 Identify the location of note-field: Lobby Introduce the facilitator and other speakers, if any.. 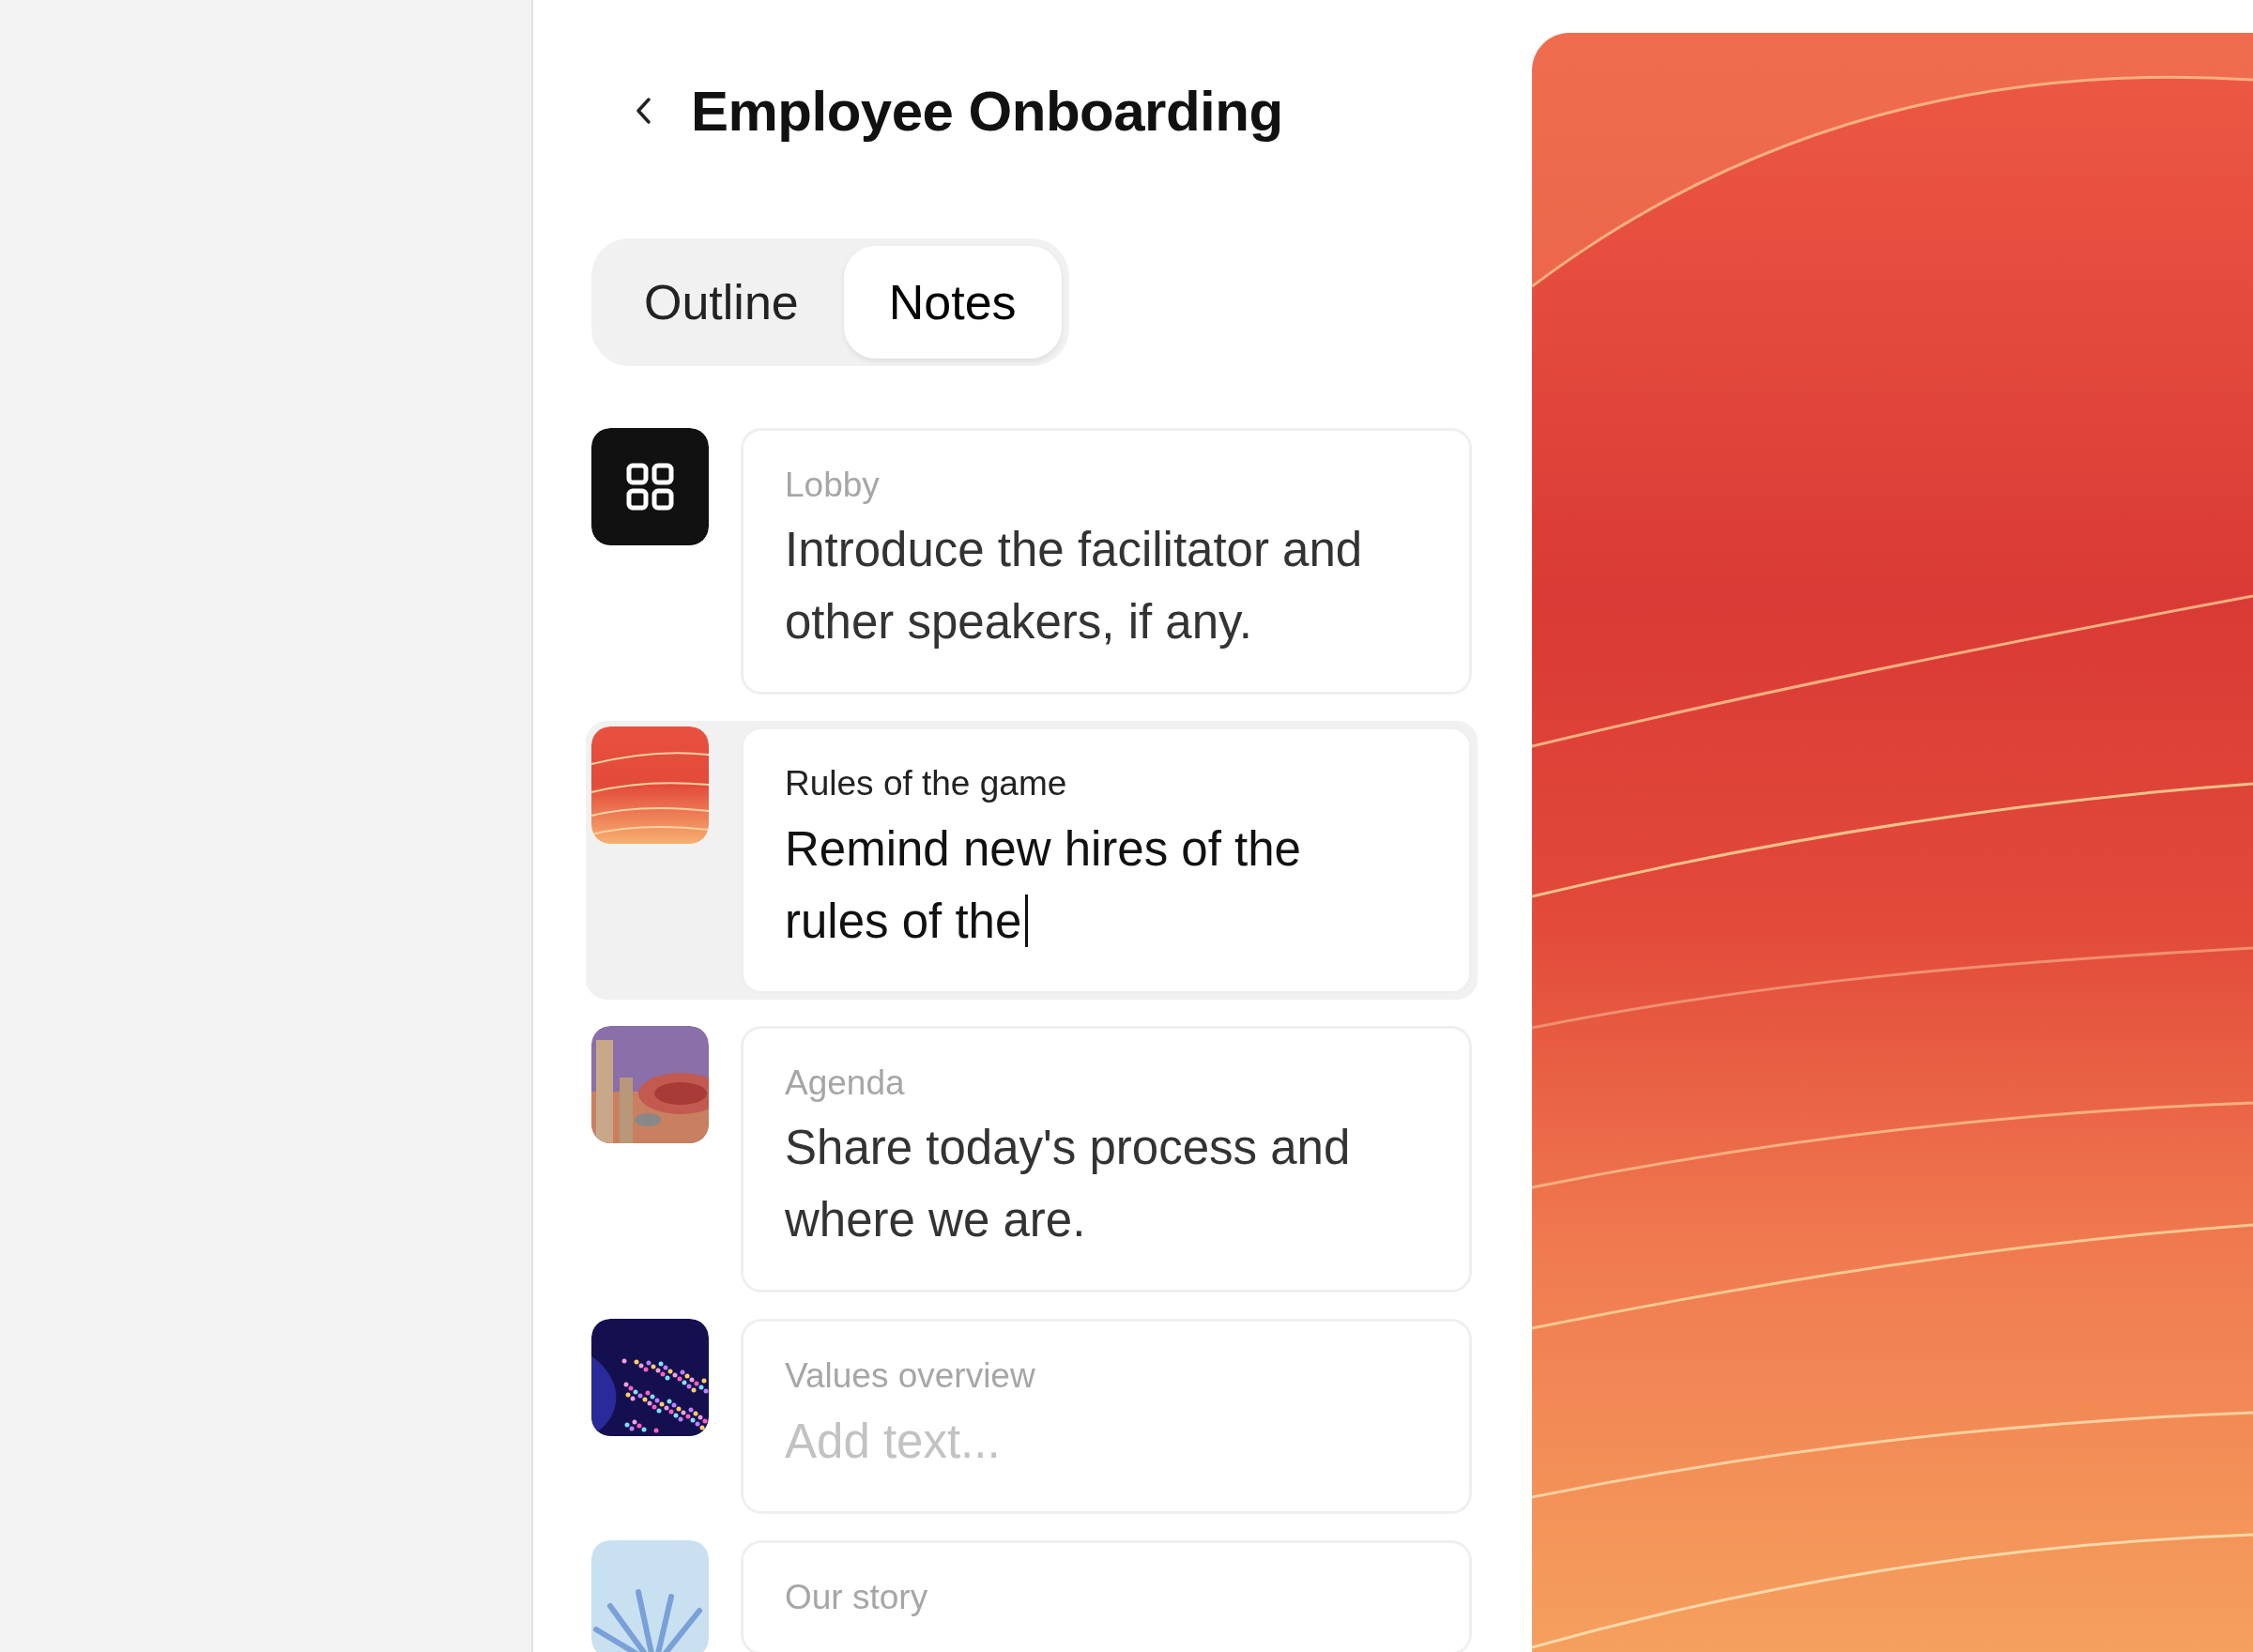
(1106, 562).